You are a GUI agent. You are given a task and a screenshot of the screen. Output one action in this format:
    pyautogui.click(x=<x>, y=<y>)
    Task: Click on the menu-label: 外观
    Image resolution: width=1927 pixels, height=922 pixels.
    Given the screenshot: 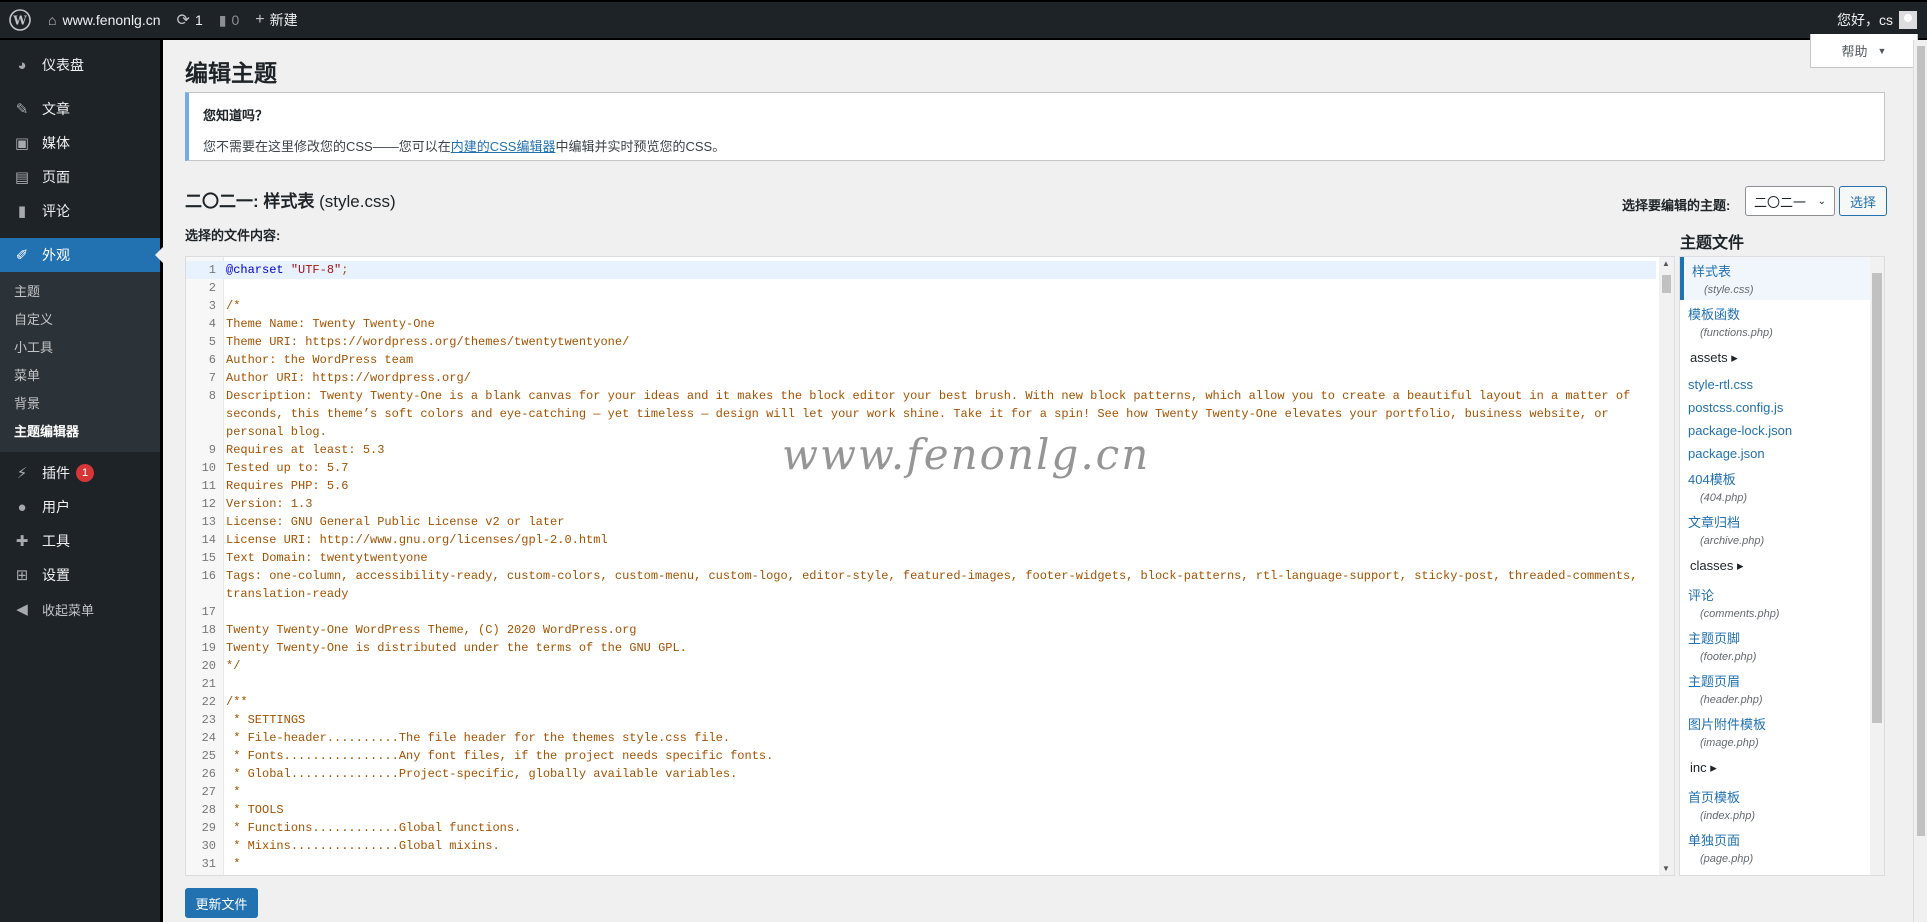 What is the action you would take?
    pyautogui.click(x=56, y=255)
    